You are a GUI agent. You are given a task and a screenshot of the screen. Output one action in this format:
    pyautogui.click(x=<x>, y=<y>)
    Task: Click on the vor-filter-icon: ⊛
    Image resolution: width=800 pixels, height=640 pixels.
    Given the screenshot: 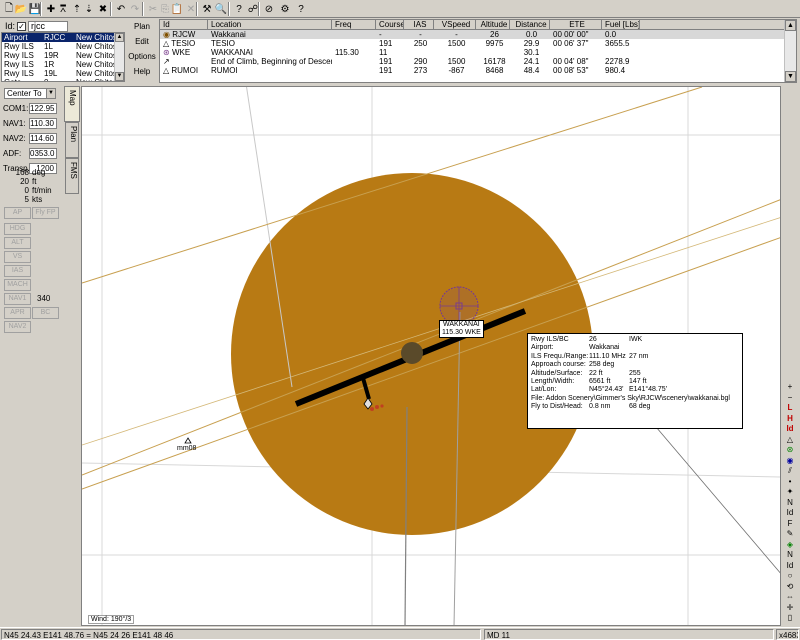 What is the action you would take?
    pyautogui.click(x=790, y=450)
    